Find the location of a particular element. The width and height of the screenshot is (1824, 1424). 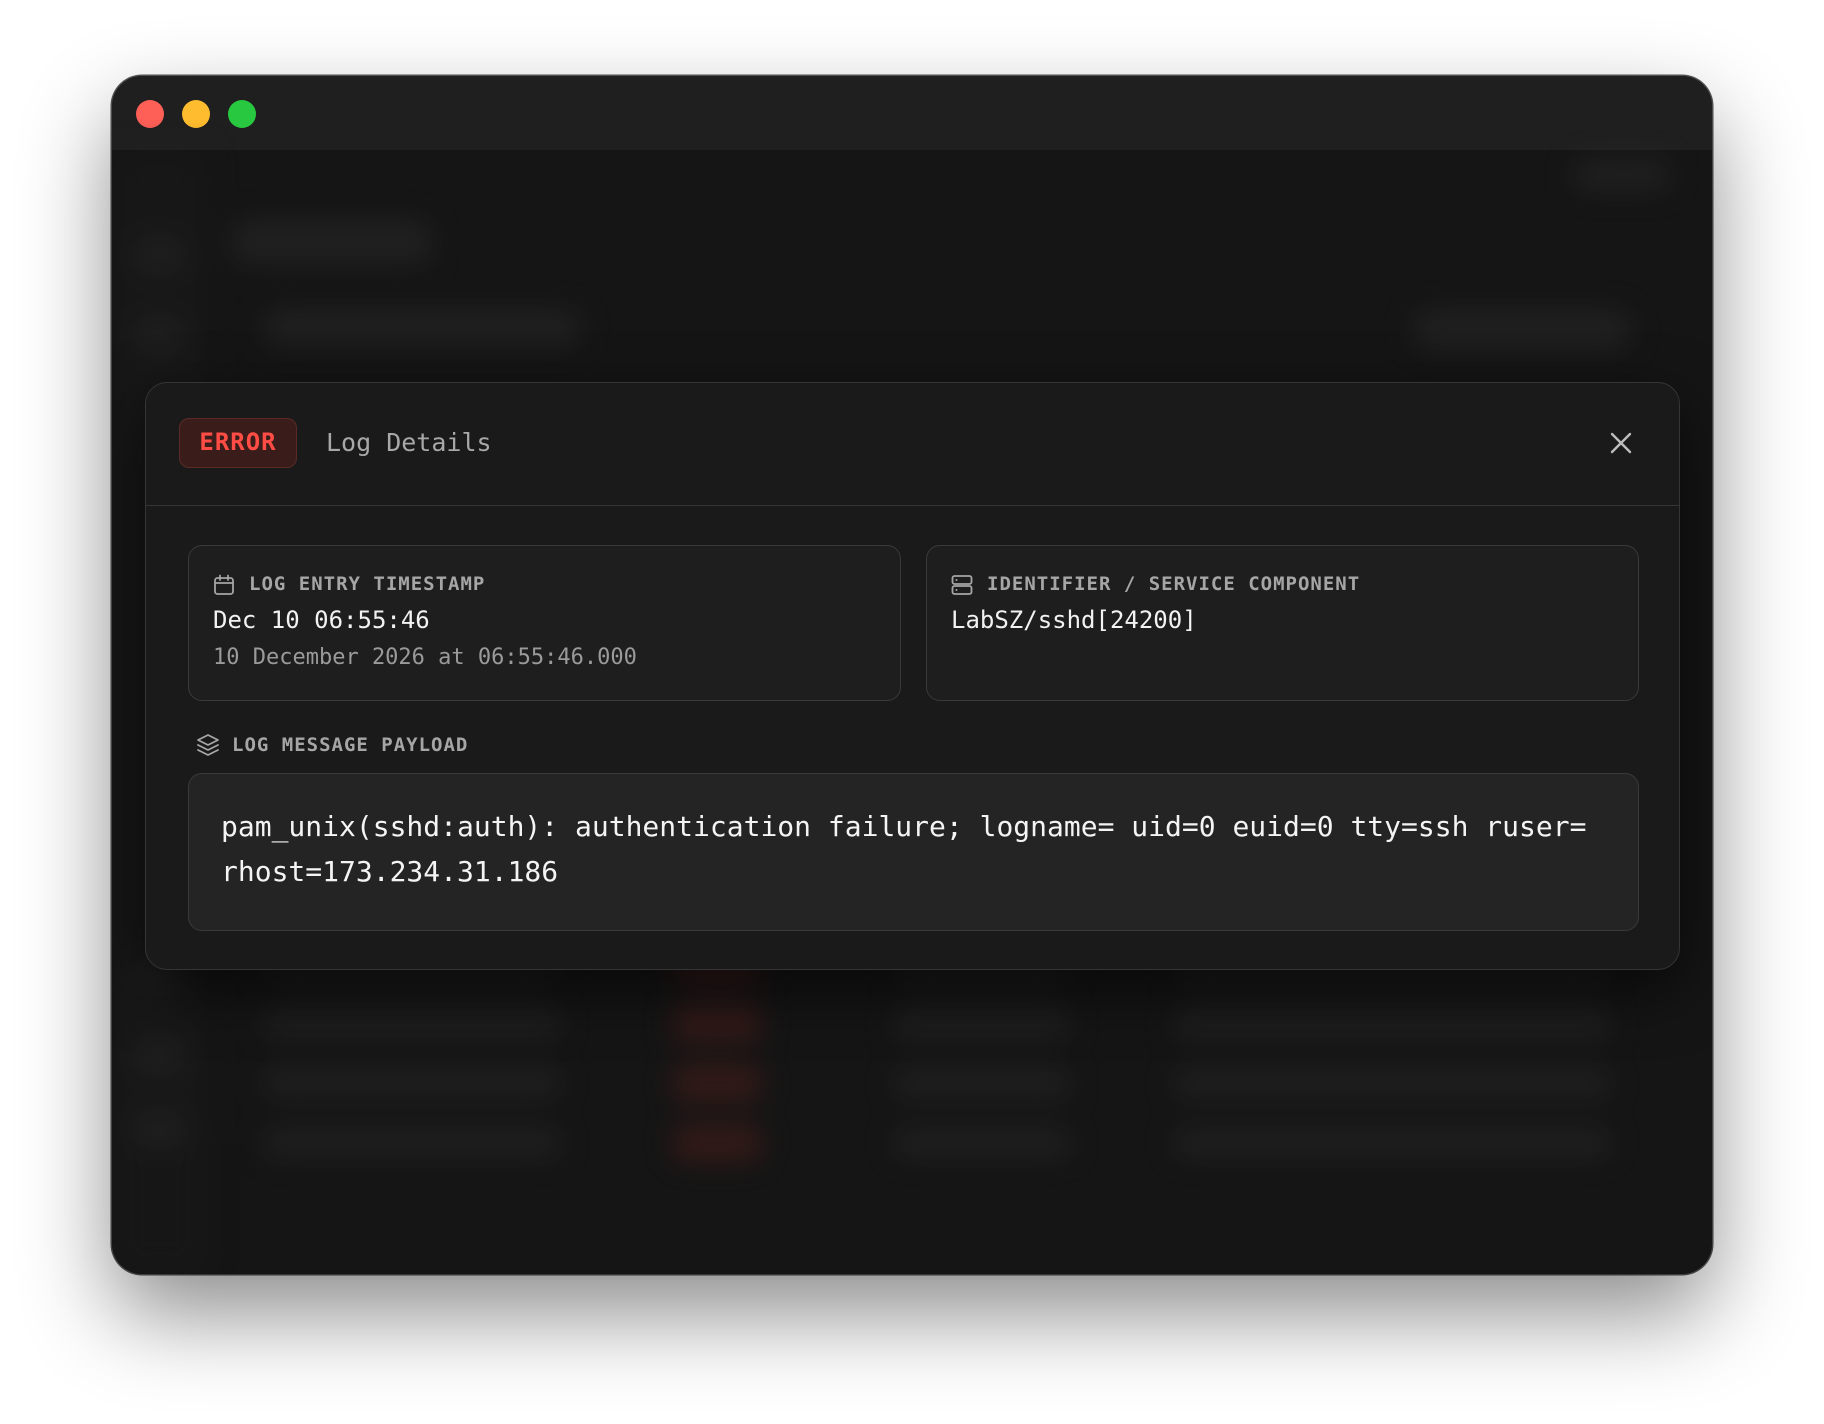

level-badge: ERROR is located at coordinates (238, 443).